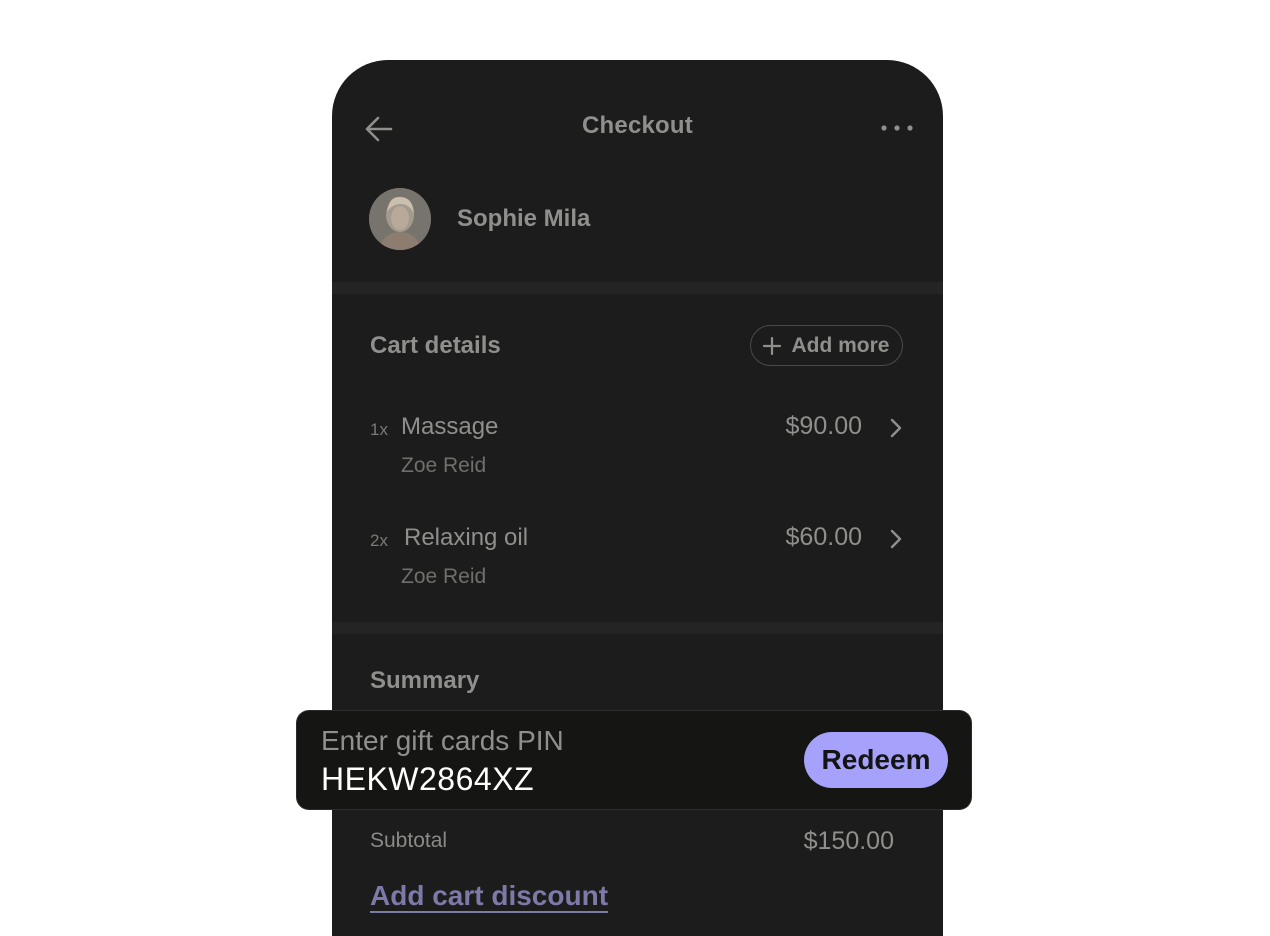 The height and width of the screenshot is (936, 1270). Describe the element at coordinates (379, 429) in the screenshot. I see `item-quantity: 1x` at that location.